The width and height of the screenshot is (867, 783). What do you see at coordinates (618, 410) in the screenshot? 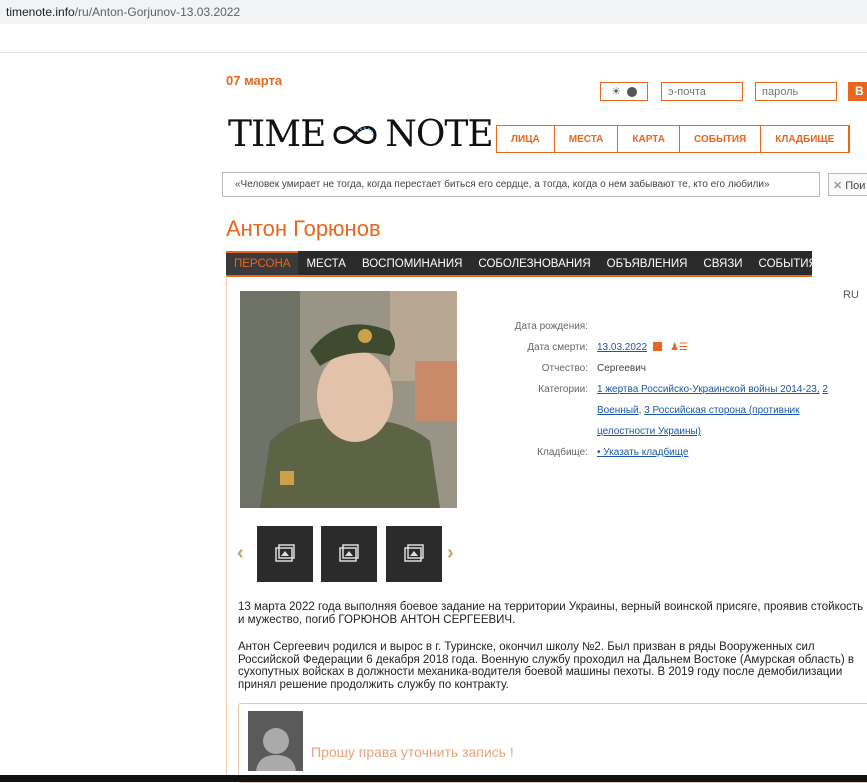
I see `category-link-2: Военный` at bounding box center [618, 410].